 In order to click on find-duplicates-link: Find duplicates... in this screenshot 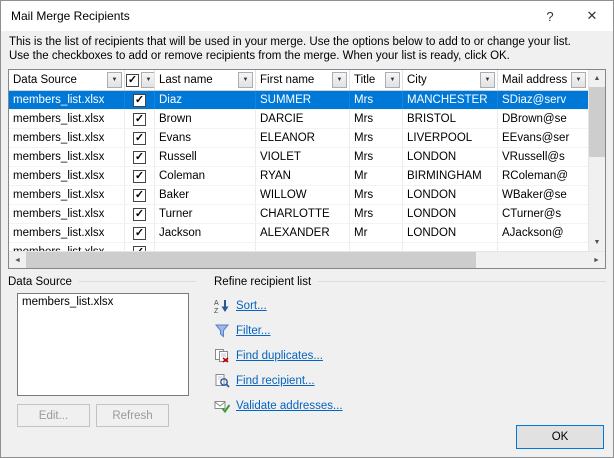, I will do `click(279, 356)`.